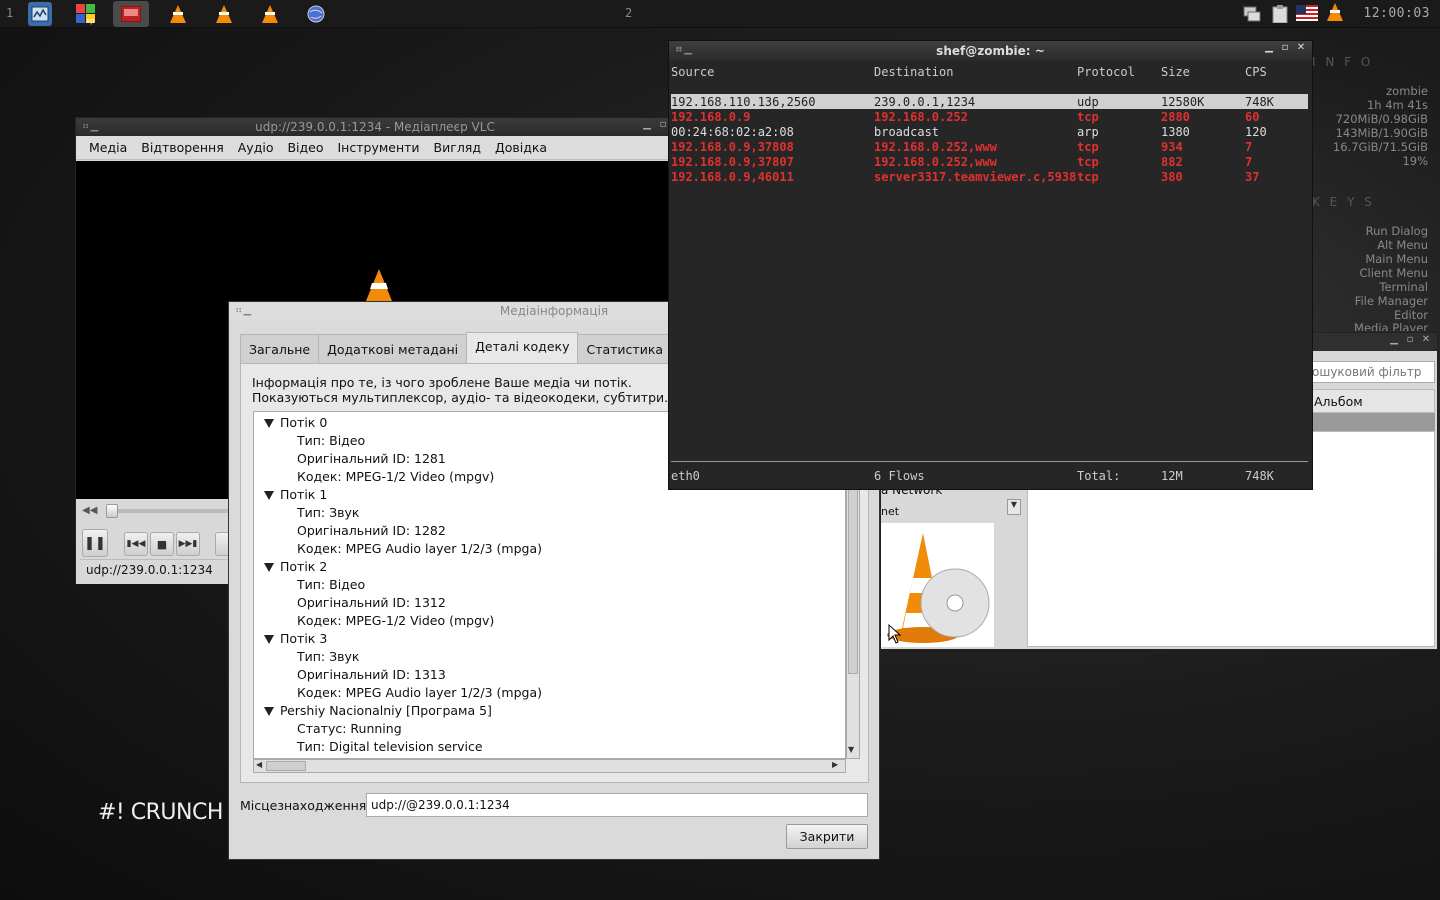  What do you see at coordinates (1371, 401) in the screenshot?
I see `album-column-header: Альбом` at bounding box center [1371, 401].